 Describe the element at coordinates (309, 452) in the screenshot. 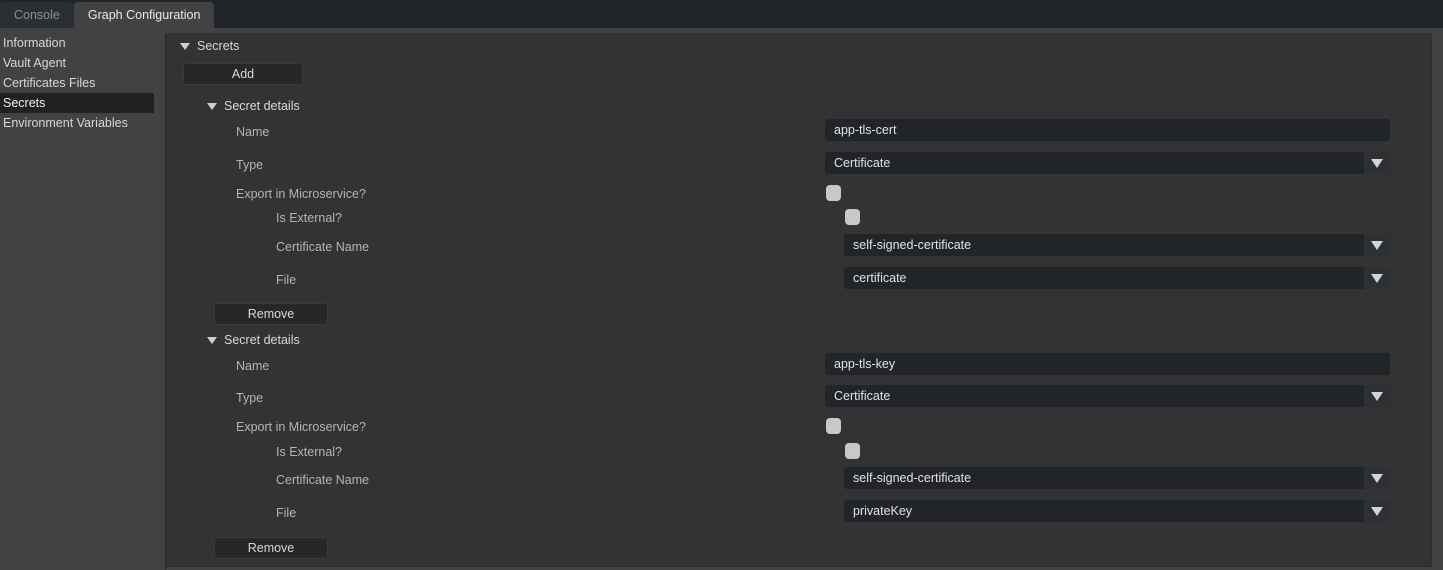

I see `secret-2-is-external-label: Is External?` at that location.